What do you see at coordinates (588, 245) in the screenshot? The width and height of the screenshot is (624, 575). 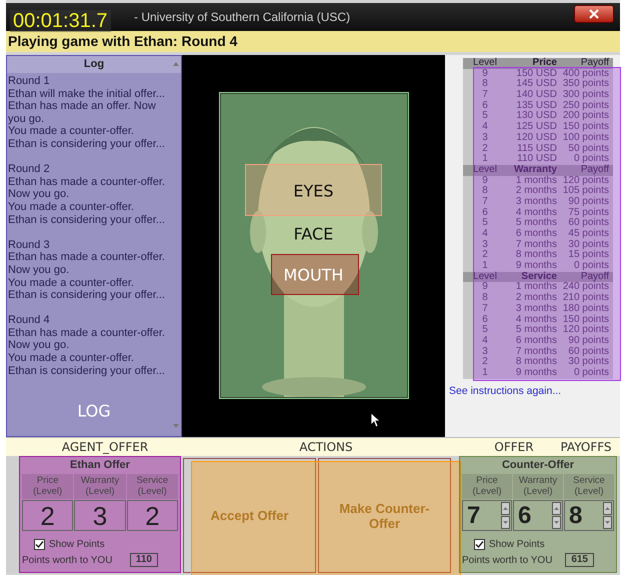 I see `table-cell-text: 30 points` at bounding box center [588, 245].